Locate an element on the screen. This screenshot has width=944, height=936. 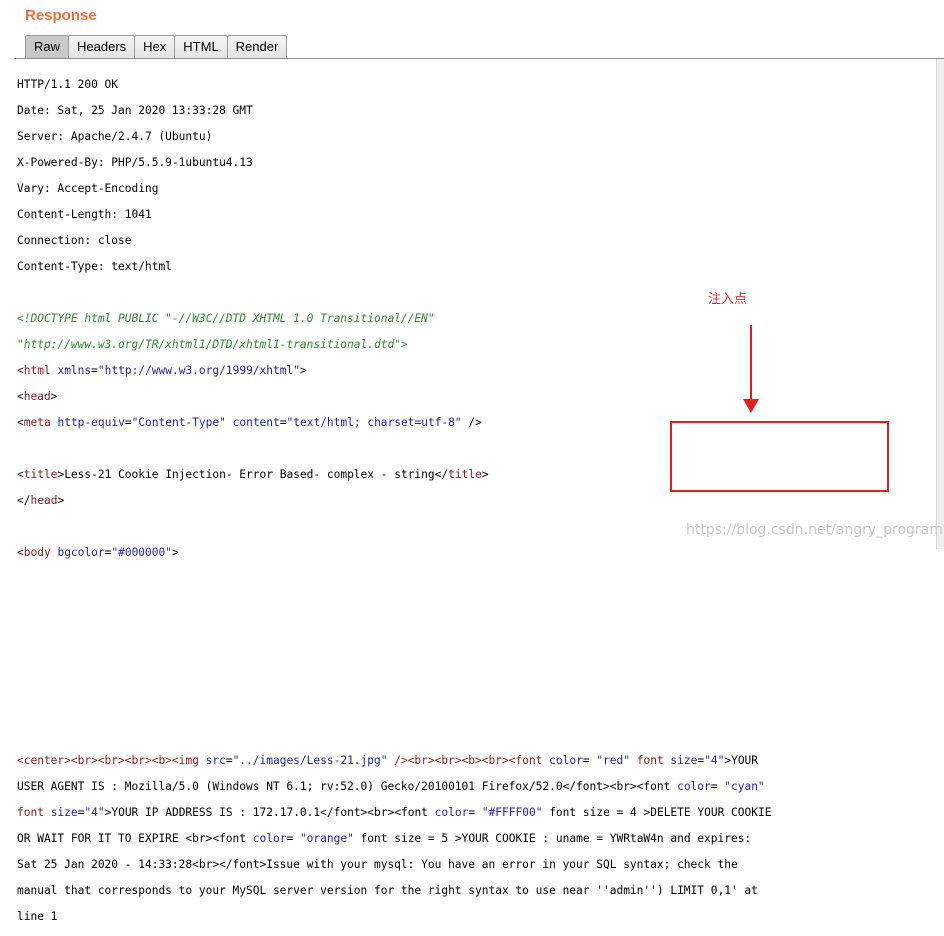
header-line: Server: Apache/2.4.7 (Ubuntu) is located at coordinates (115, 136).